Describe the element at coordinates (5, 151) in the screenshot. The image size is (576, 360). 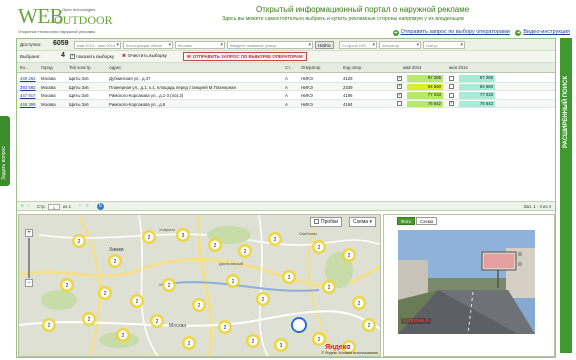
I see `ask-question-tab: Задать вопрос` at that location.